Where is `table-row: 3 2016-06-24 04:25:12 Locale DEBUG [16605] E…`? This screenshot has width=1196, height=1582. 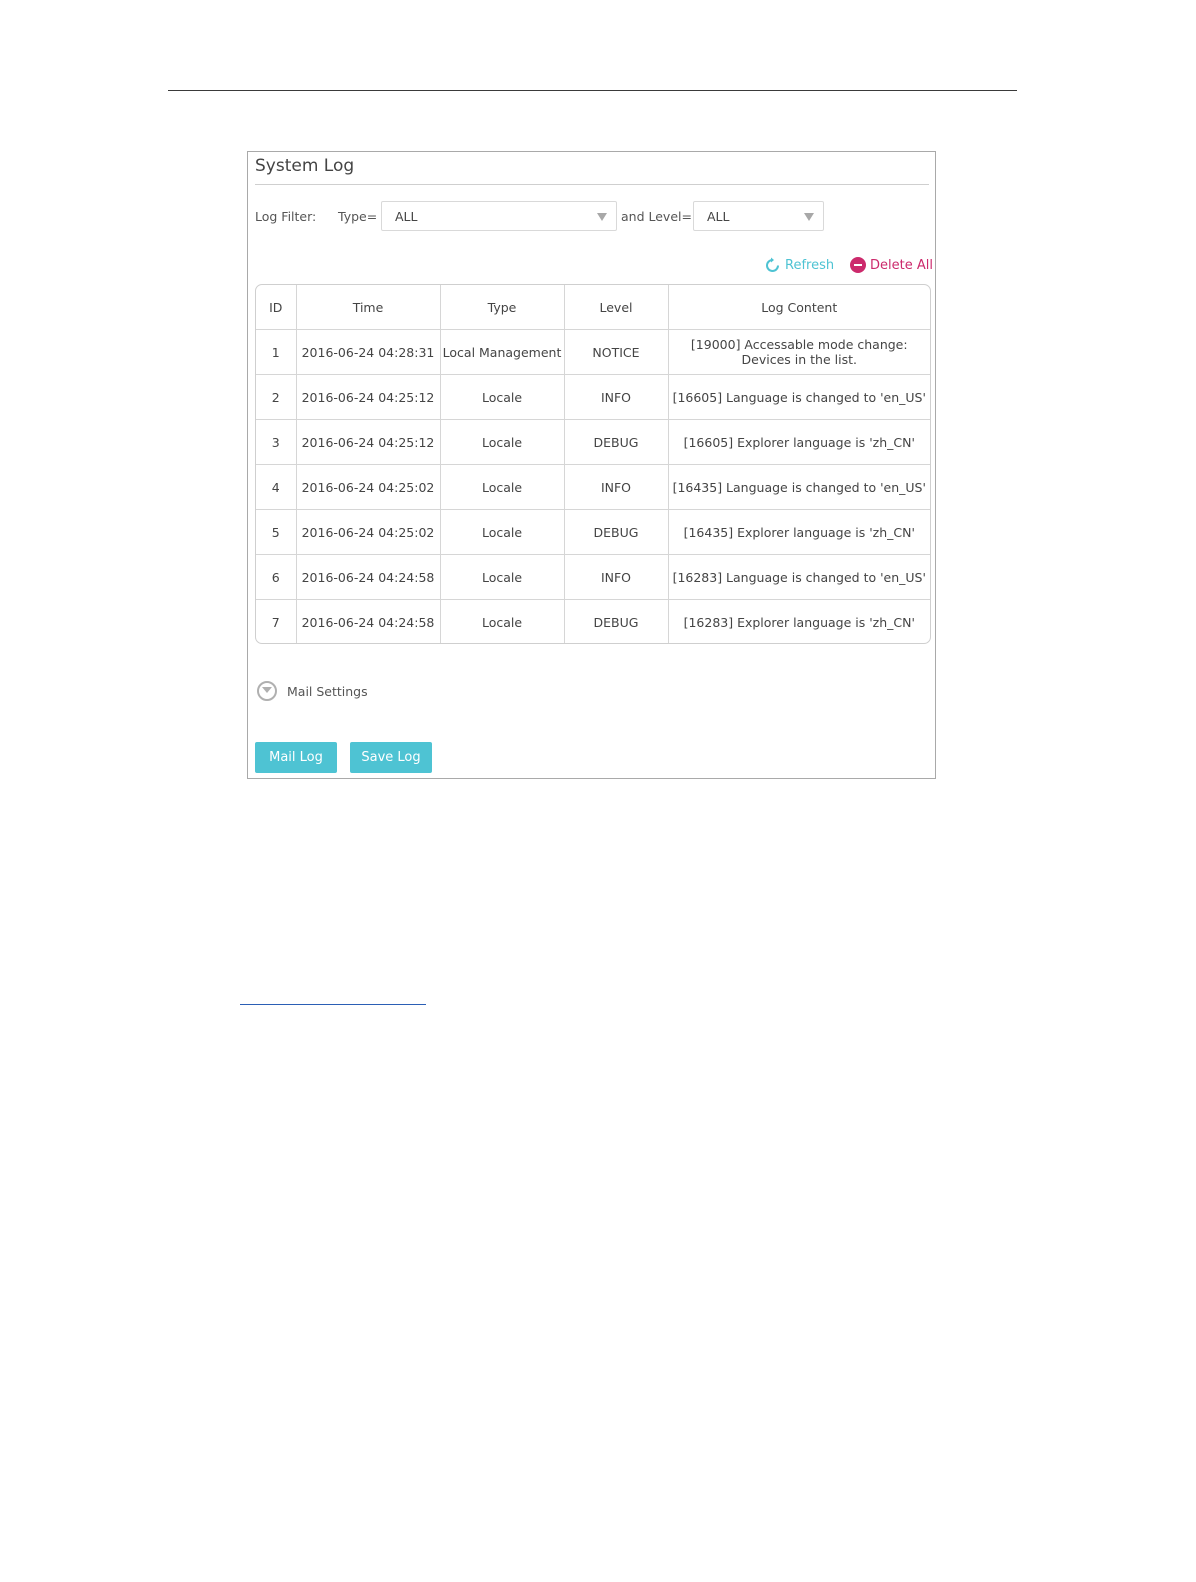
table-row: 3 2016-06-24 04:25:12 Locale DEBUG [16605] E… is located at coordinates (593, 442).